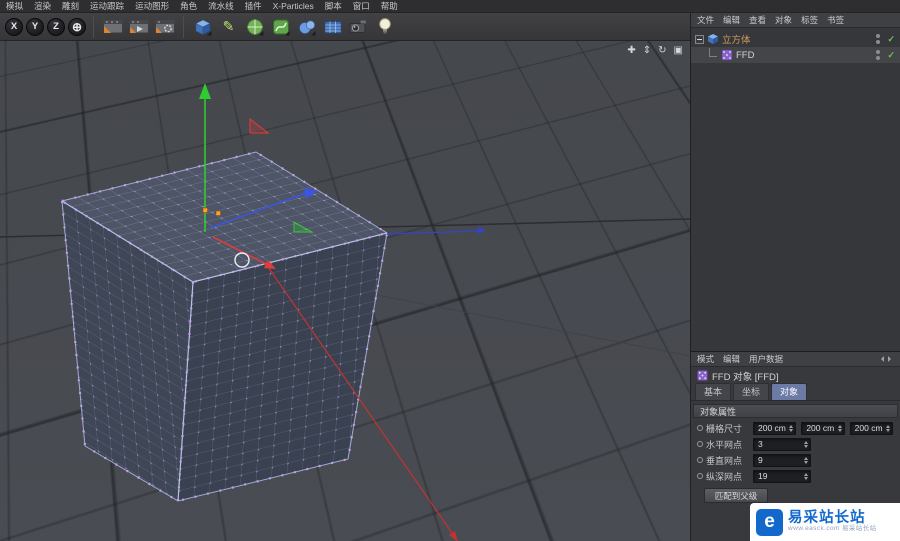 This screenshot has width=900, height=541. I want to click on object-row-ffd: FFD ✓, so click(795, 55).